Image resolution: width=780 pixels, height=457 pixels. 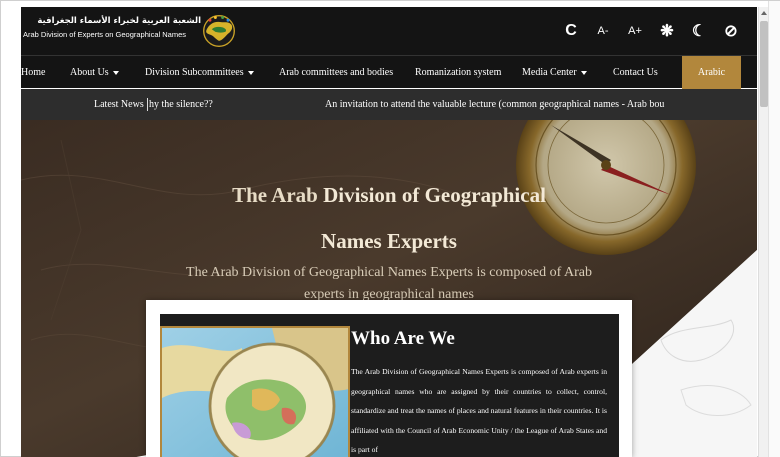 I want to click on ticker-divider, so click(x=147, y=104).